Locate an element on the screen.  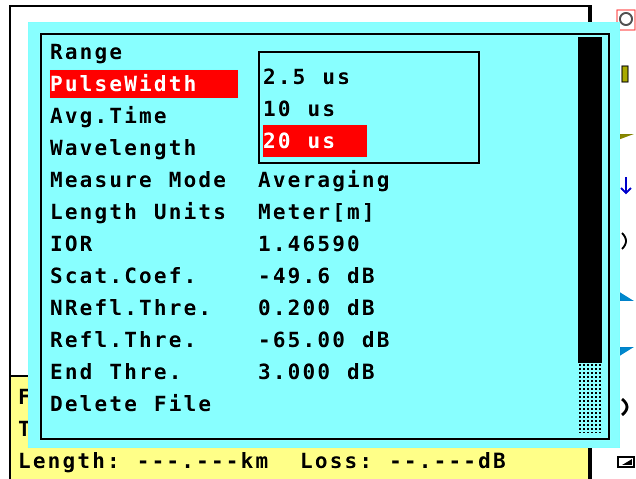
dropdown-option: 20 us is located at coordinates (315, 141).